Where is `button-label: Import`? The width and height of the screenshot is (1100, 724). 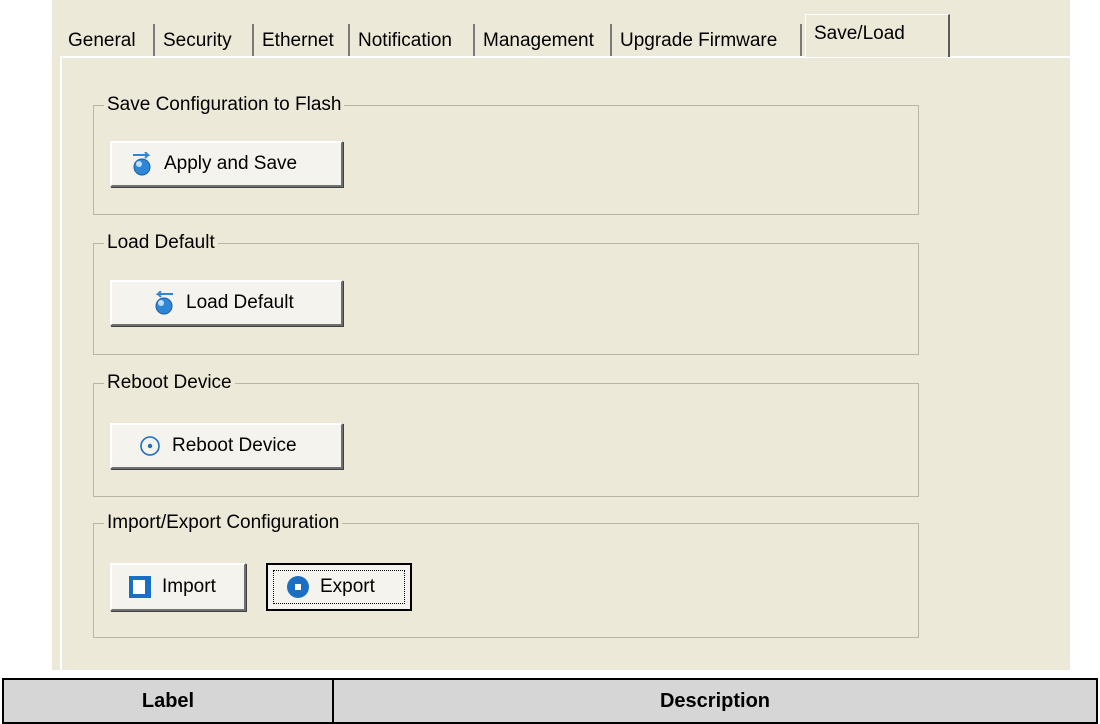
button-label: Import is located at coordinates (189, 586).